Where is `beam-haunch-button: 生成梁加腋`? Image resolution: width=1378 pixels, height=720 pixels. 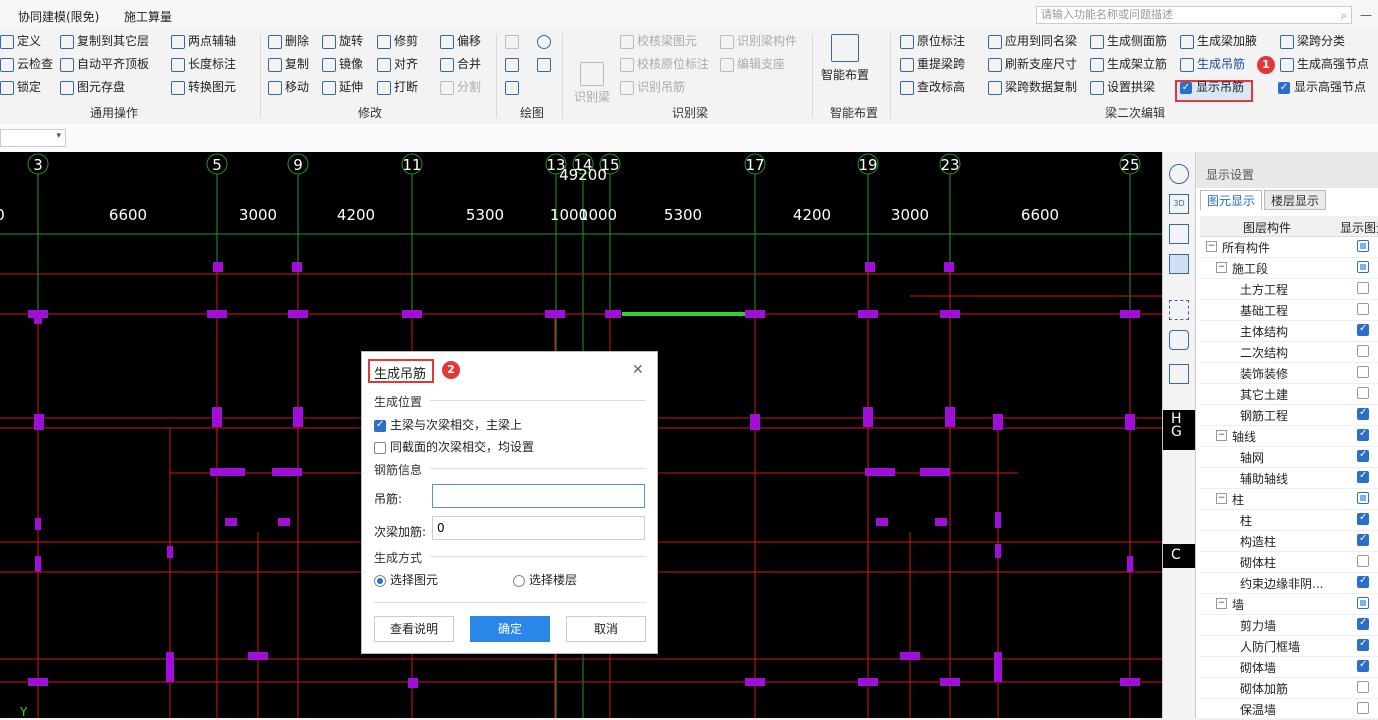
beam-haunch-button: 生成梁加腋 is located at coordinates (1218, 41).